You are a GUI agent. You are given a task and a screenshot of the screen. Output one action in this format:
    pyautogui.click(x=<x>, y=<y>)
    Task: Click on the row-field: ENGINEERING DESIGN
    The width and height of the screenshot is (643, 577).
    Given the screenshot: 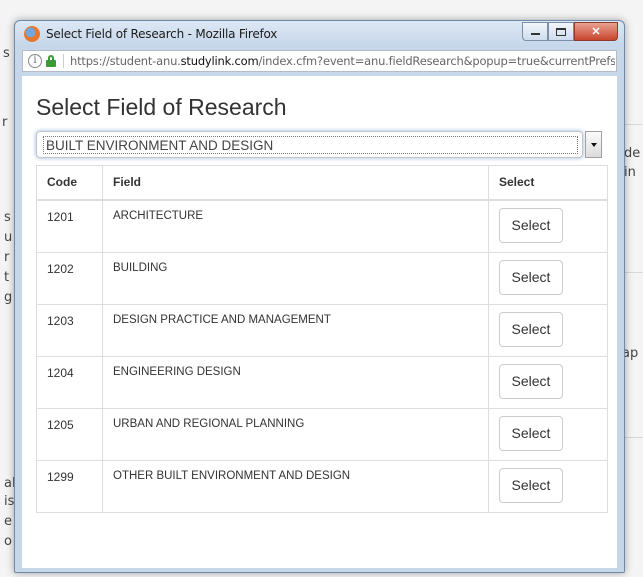 What is the action you would take?
    pyautogui.click(x=295, y=382)
    